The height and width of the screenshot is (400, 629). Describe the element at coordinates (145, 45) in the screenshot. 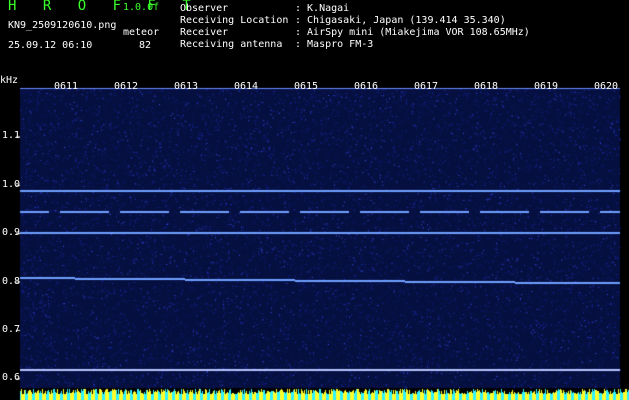

I see `meteor-count: 82` at that location.